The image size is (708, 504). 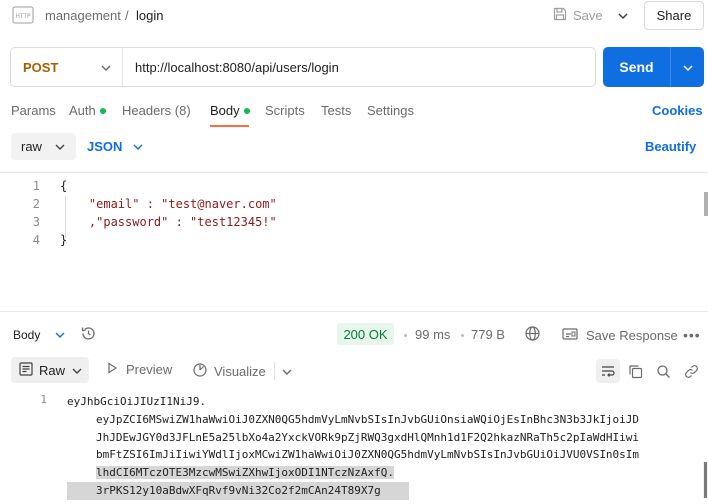 I want to click on tab-label: Settings, so click(x=390, y=110).